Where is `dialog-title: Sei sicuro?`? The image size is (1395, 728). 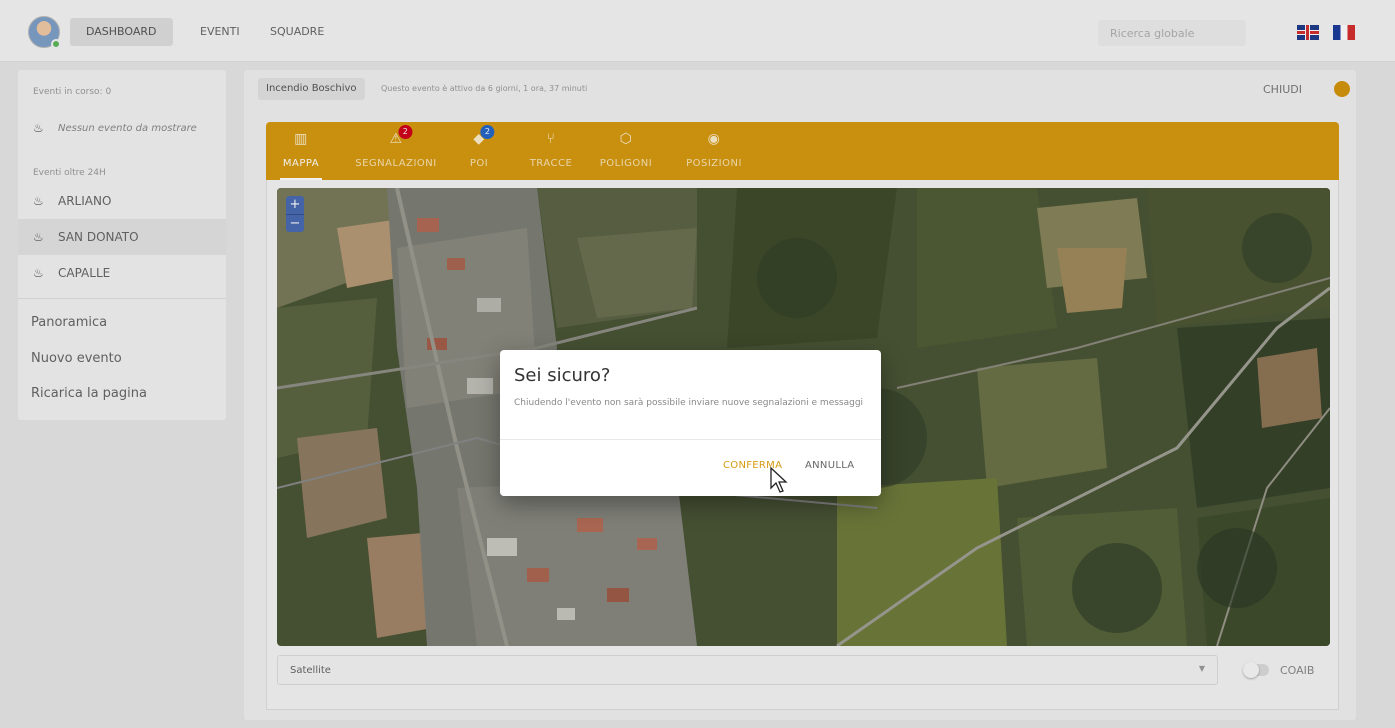 dialog-title: Sei sicuro? is located at coordinates (562, 375).